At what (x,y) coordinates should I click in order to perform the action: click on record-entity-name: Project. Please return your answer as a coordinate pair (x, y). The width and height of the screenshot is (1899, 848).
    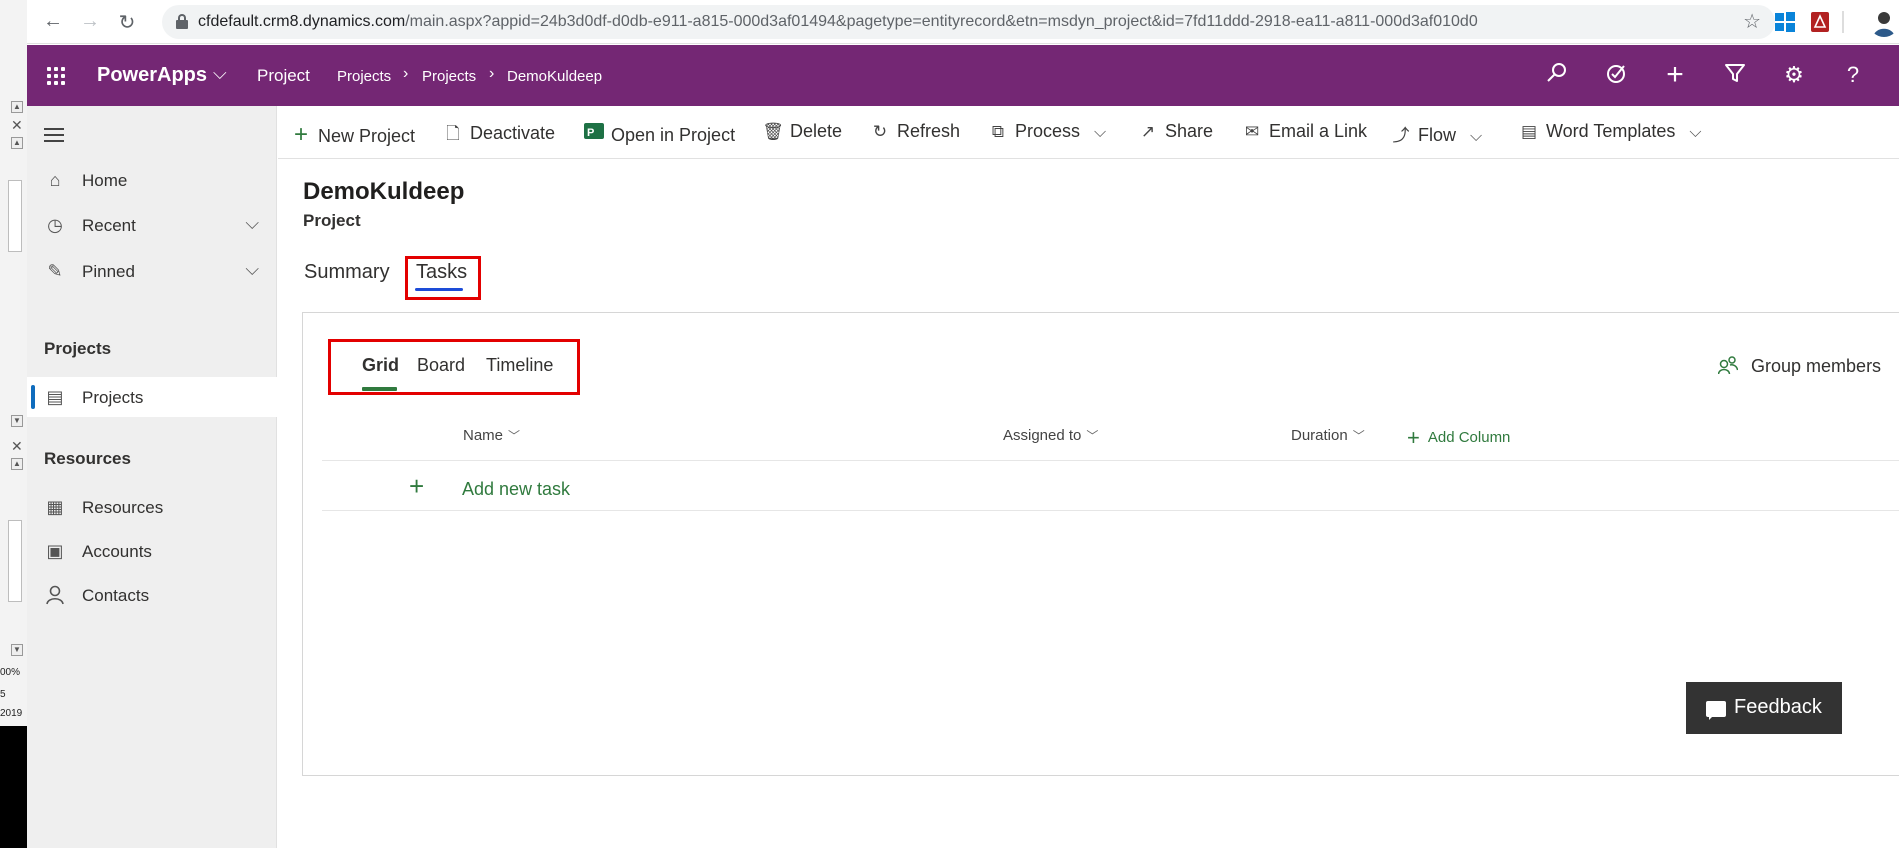
    Looking at the image, I should click on (332, 220).